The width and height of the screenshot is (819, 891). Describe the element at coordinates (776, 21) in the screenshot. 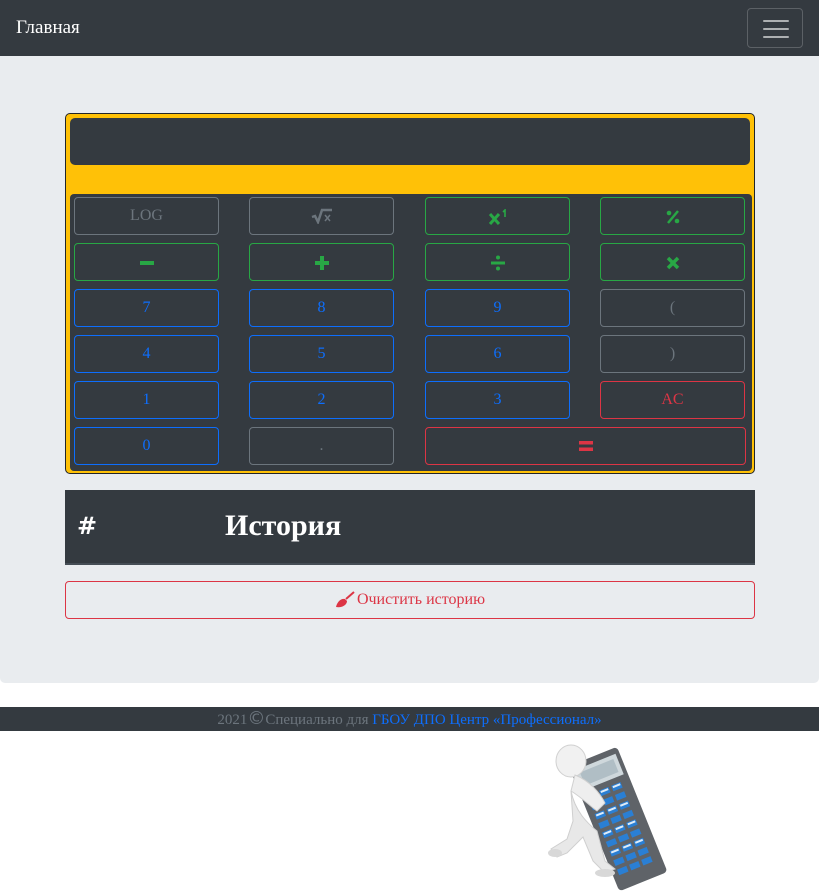

I see `hamburger-icon` at that location.